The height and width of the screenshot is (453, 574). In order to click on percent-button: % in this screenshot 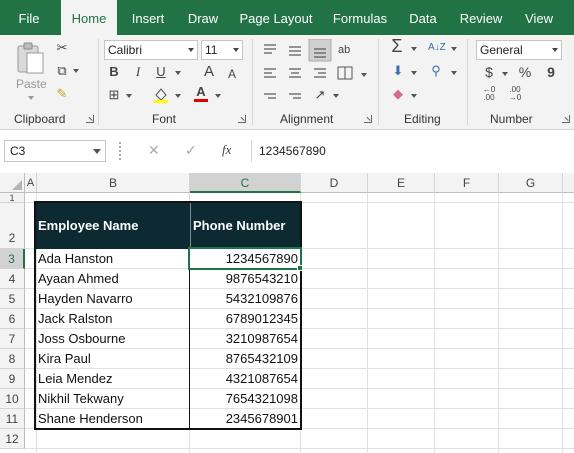, I will do `click(525, 72)`.